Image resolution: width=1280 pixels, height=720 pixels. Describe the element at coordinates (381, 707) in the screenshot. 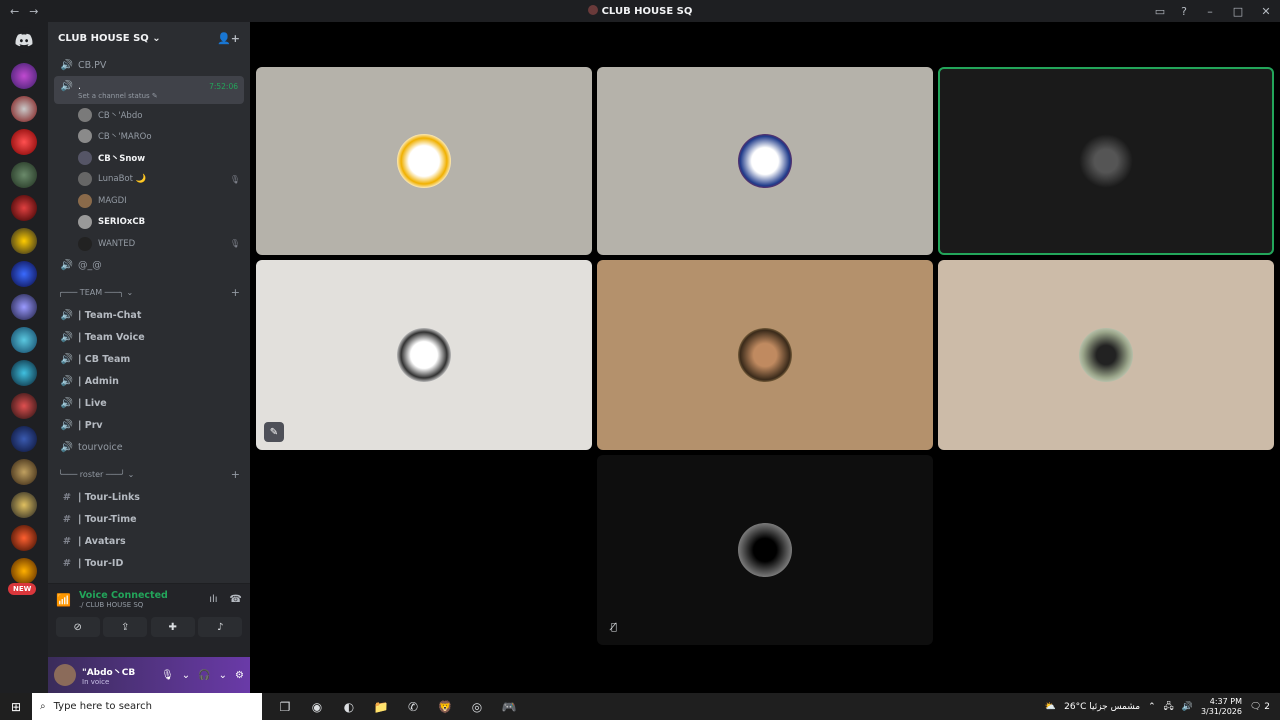

I see `file-explorer-icon: 📁` at that location.